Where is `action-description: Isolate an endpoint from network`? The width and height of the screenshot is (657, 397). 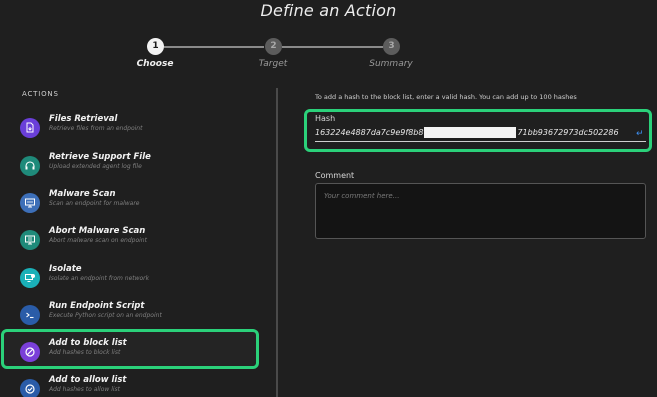 action-description: Isolate an endpoint from network is located at coordinates (99, 278).